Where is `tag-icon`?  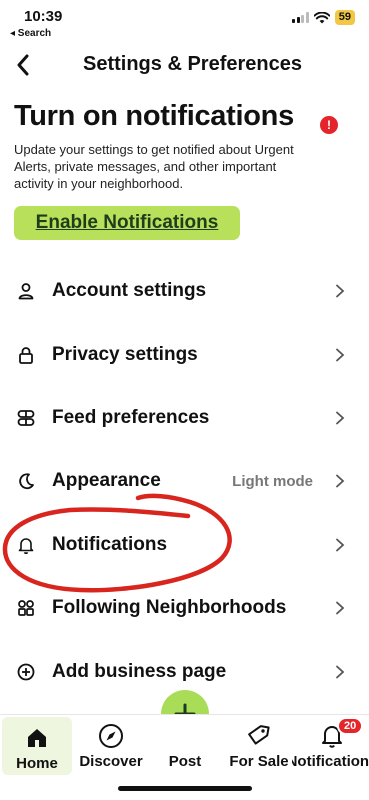
tag-icon is located at coordinates (259, 736).